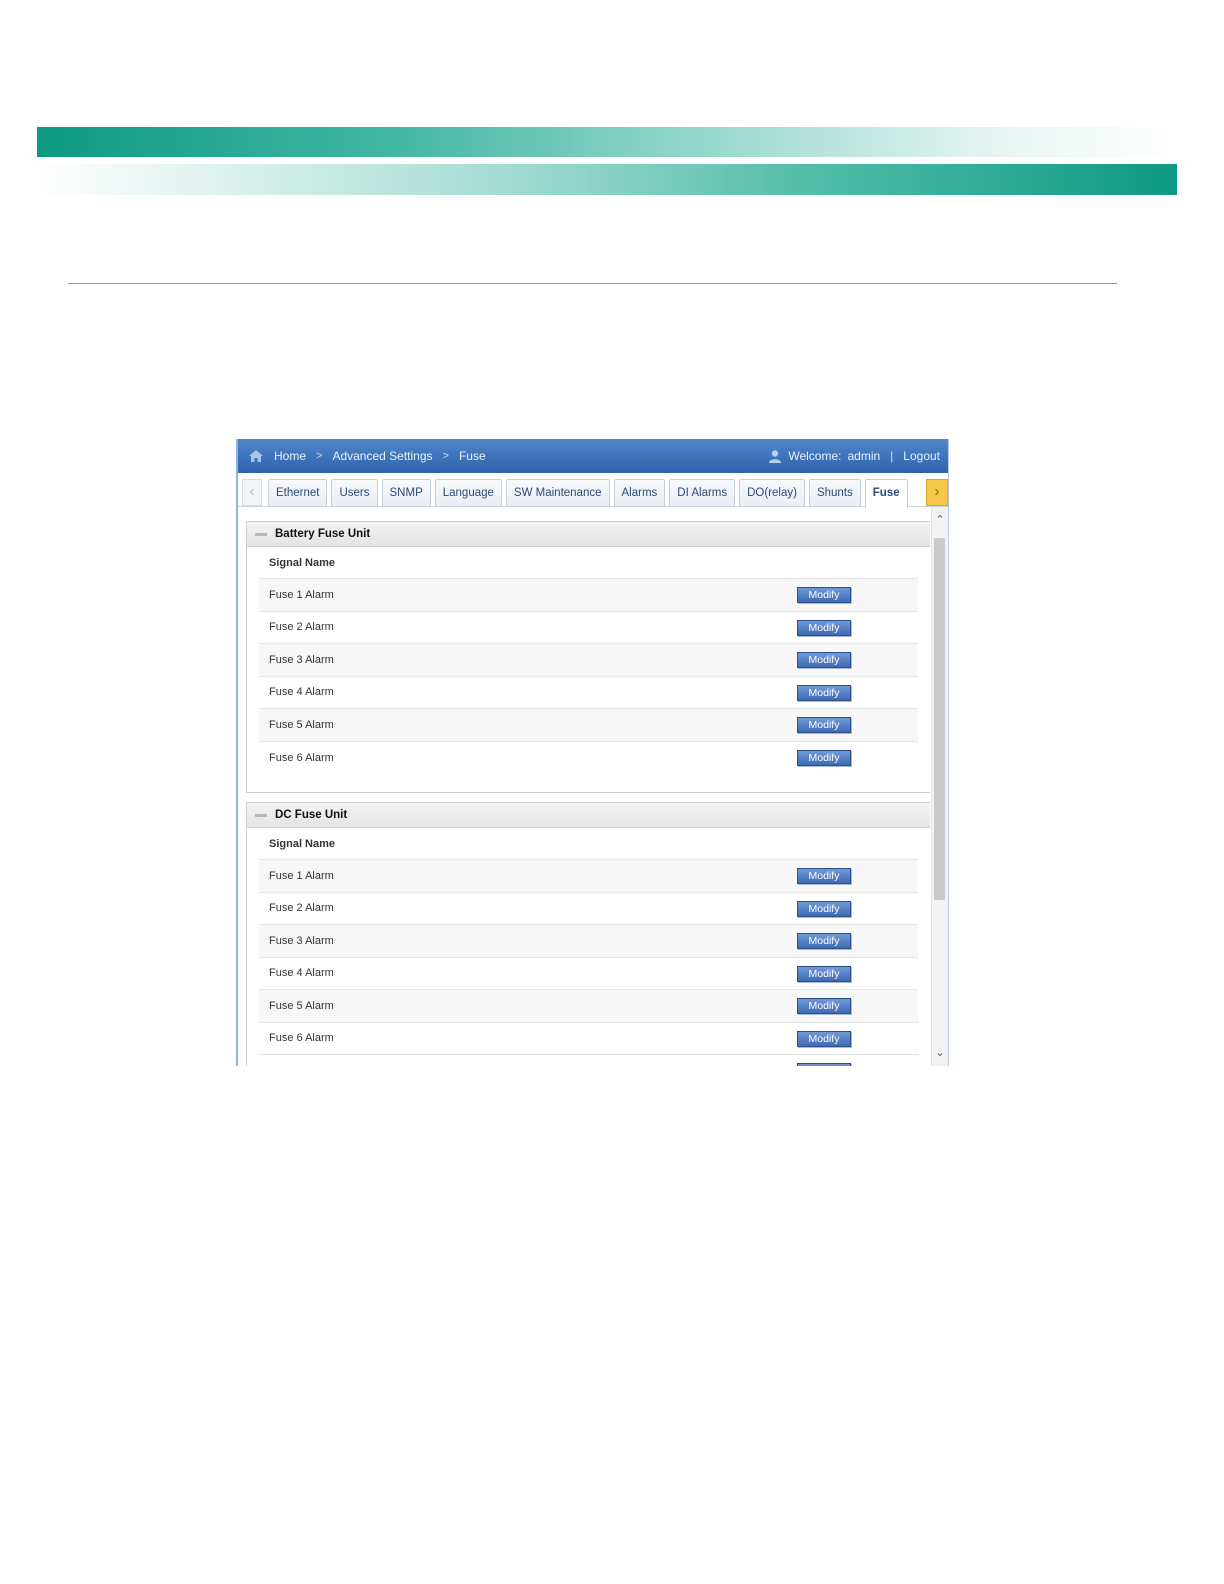 The image size is (1224, 1584). What do you see at coordinates (588, 1060) in the screenshot?
I see `table-row-partial: Modify` at bounding box center [588, 1060].